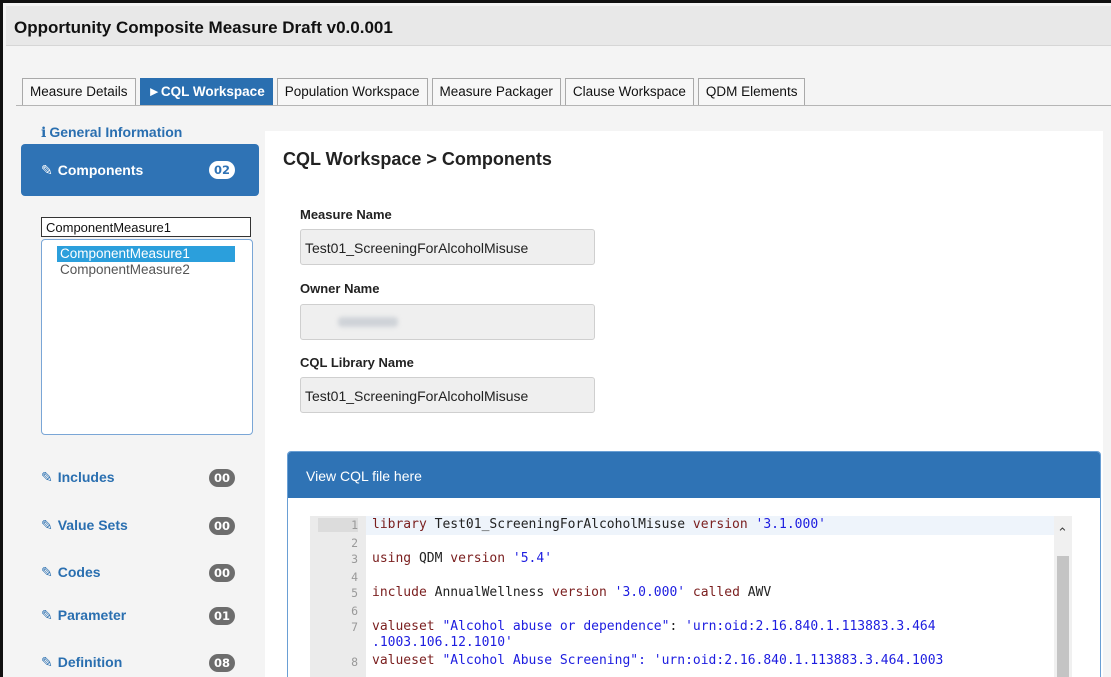 The image size is (1111, 677). Describe the element at coordinates (222, 663) in the screenshot. I see `definition-count-badge: 08` at that location.